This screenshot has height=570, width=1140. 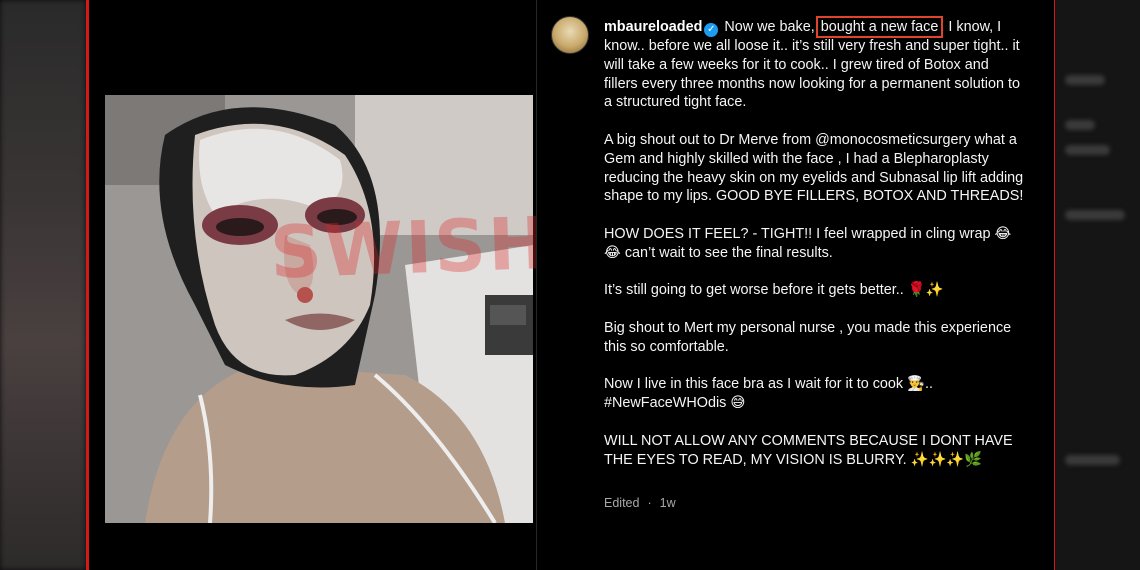 I want to click on blurred-background-left, so click(x=43, y=285).